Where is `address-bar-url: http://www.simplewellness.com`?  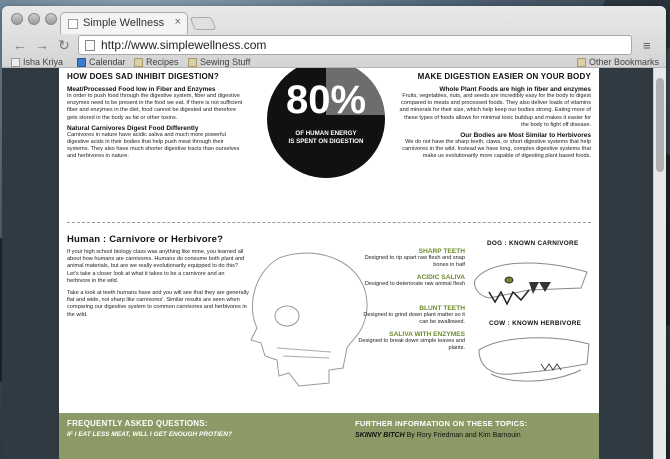
address-bar-url: http://www.simplewellness.com is located at coordinates (184, 45).